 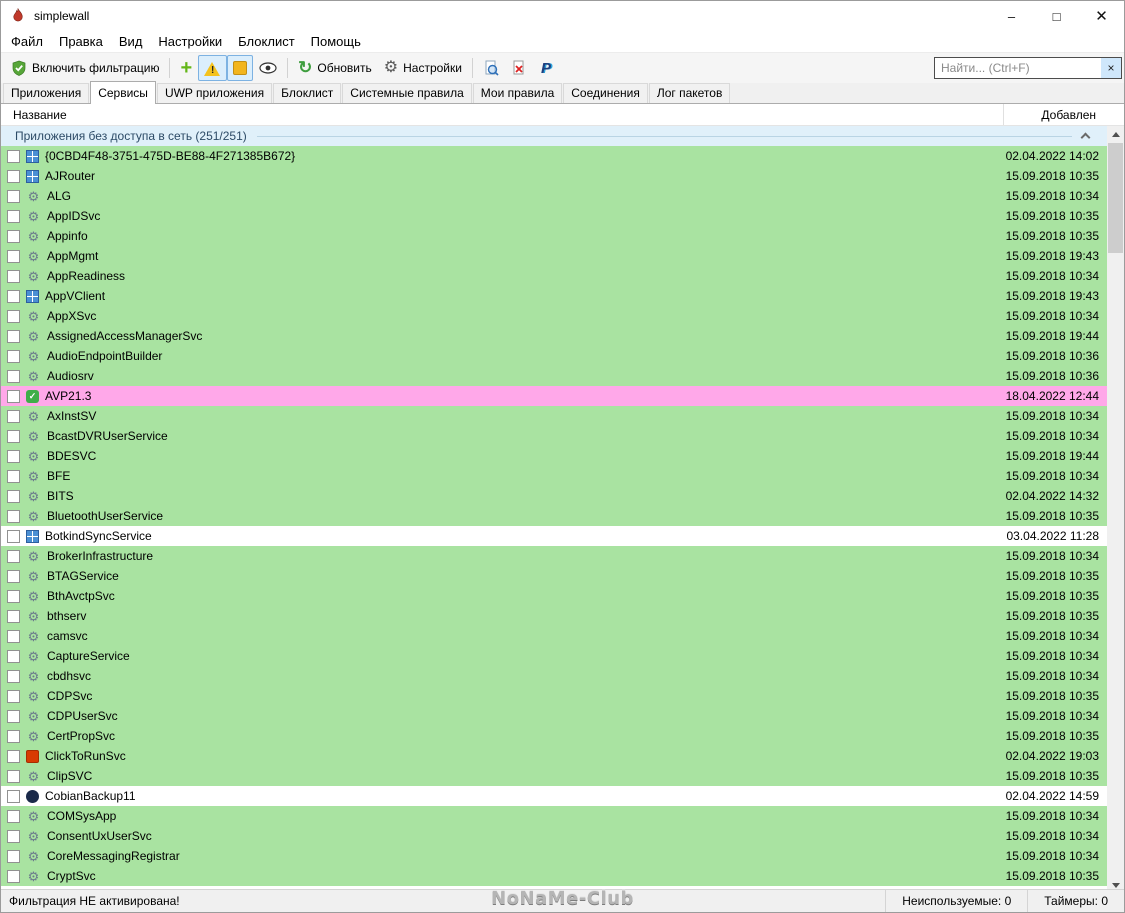 I want to click on table-row: BTAGService 15.09.2018 10:35, so click(x=555, y=576).